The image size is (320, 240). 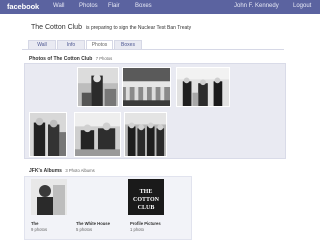 I want to click on tab-wall: Wall, so click(x=42, y=44).